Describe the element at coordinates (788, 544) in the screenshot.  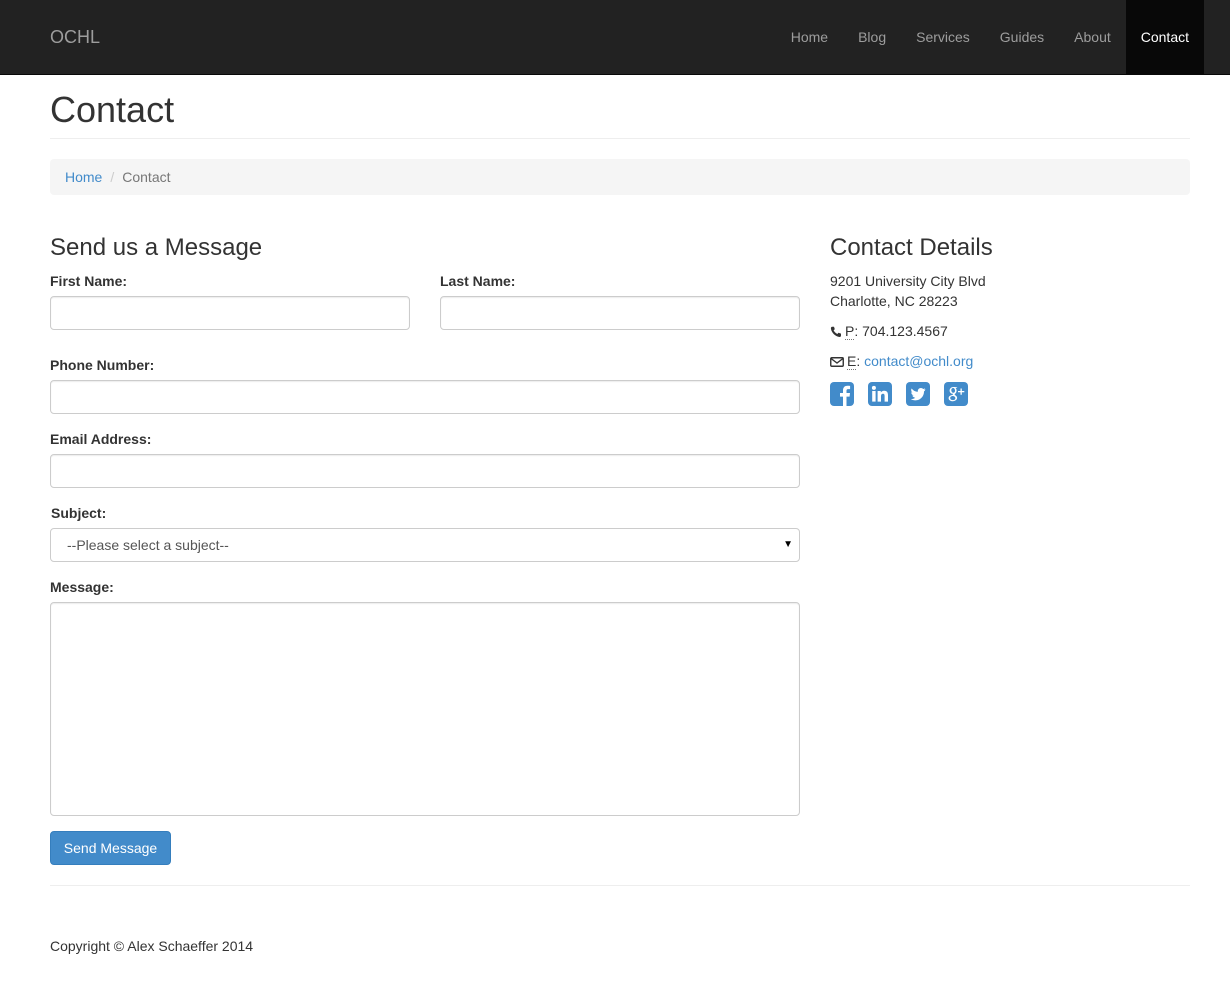
I see `dropdown-arrow-icon: ▼` at that location.